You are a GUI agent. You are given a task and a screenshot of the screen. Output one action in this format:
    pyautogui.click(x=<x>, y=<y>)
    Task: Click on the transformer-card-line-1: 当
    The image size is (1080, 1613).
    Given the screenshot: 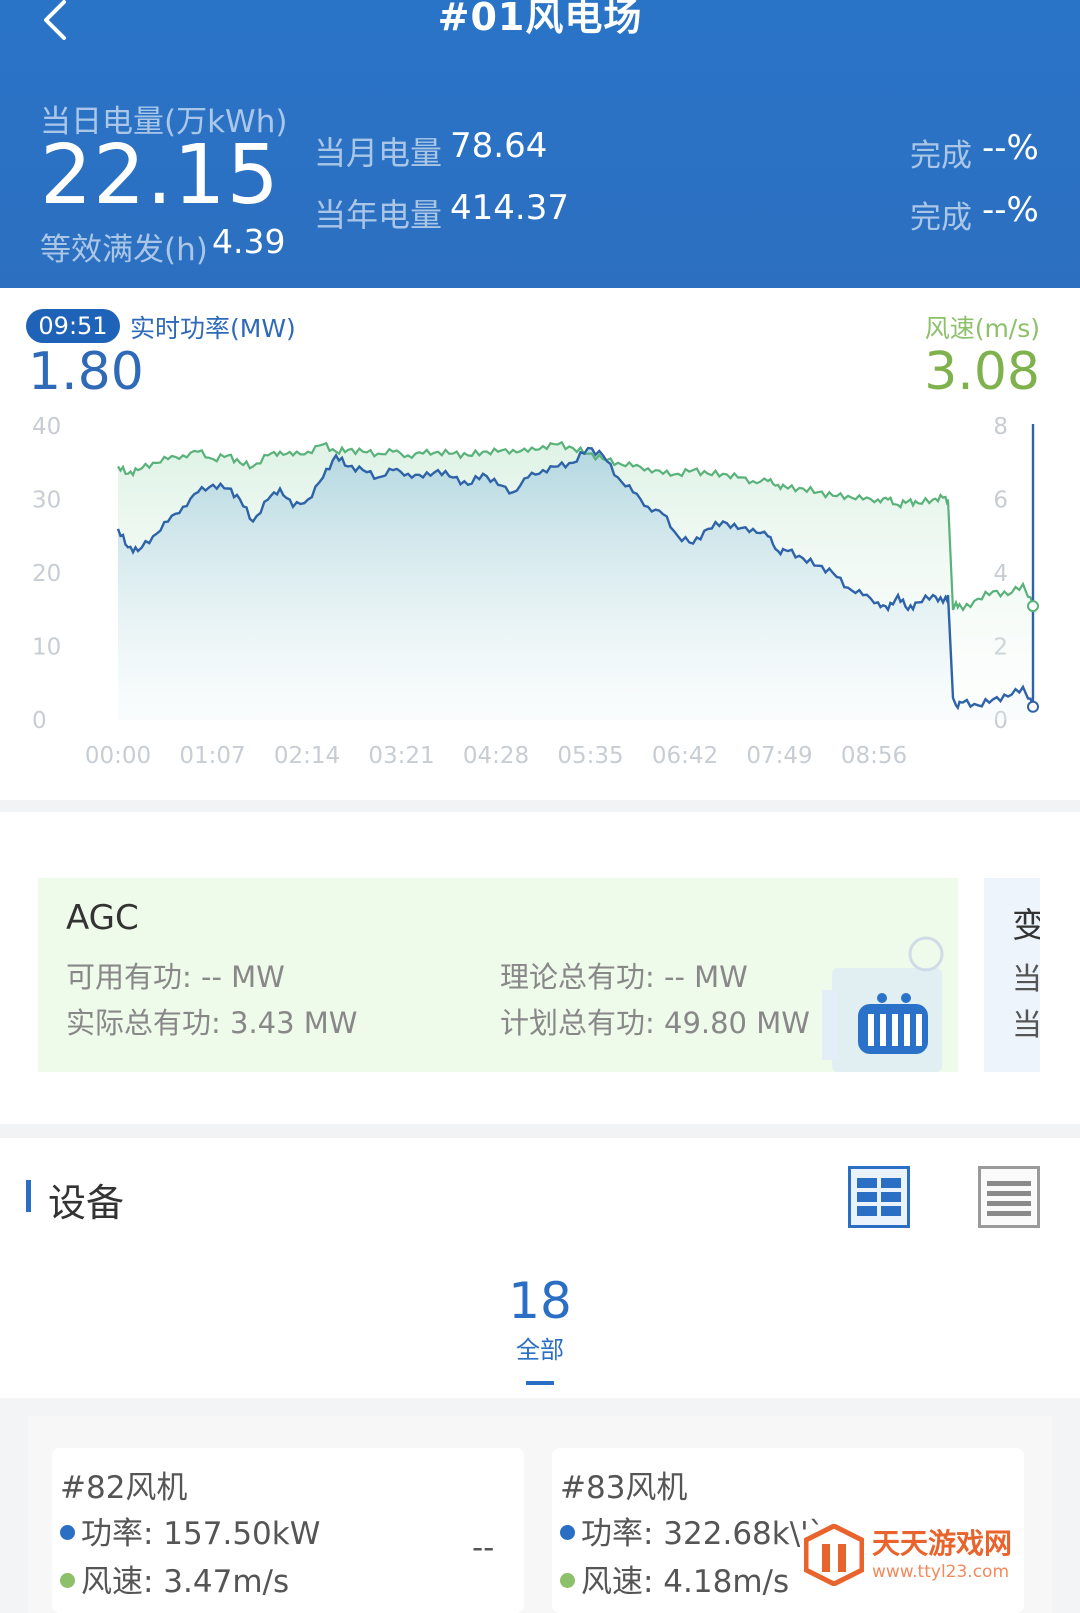 What is the action you would take?
    pyautogui.click(x=1026, y=979)
    